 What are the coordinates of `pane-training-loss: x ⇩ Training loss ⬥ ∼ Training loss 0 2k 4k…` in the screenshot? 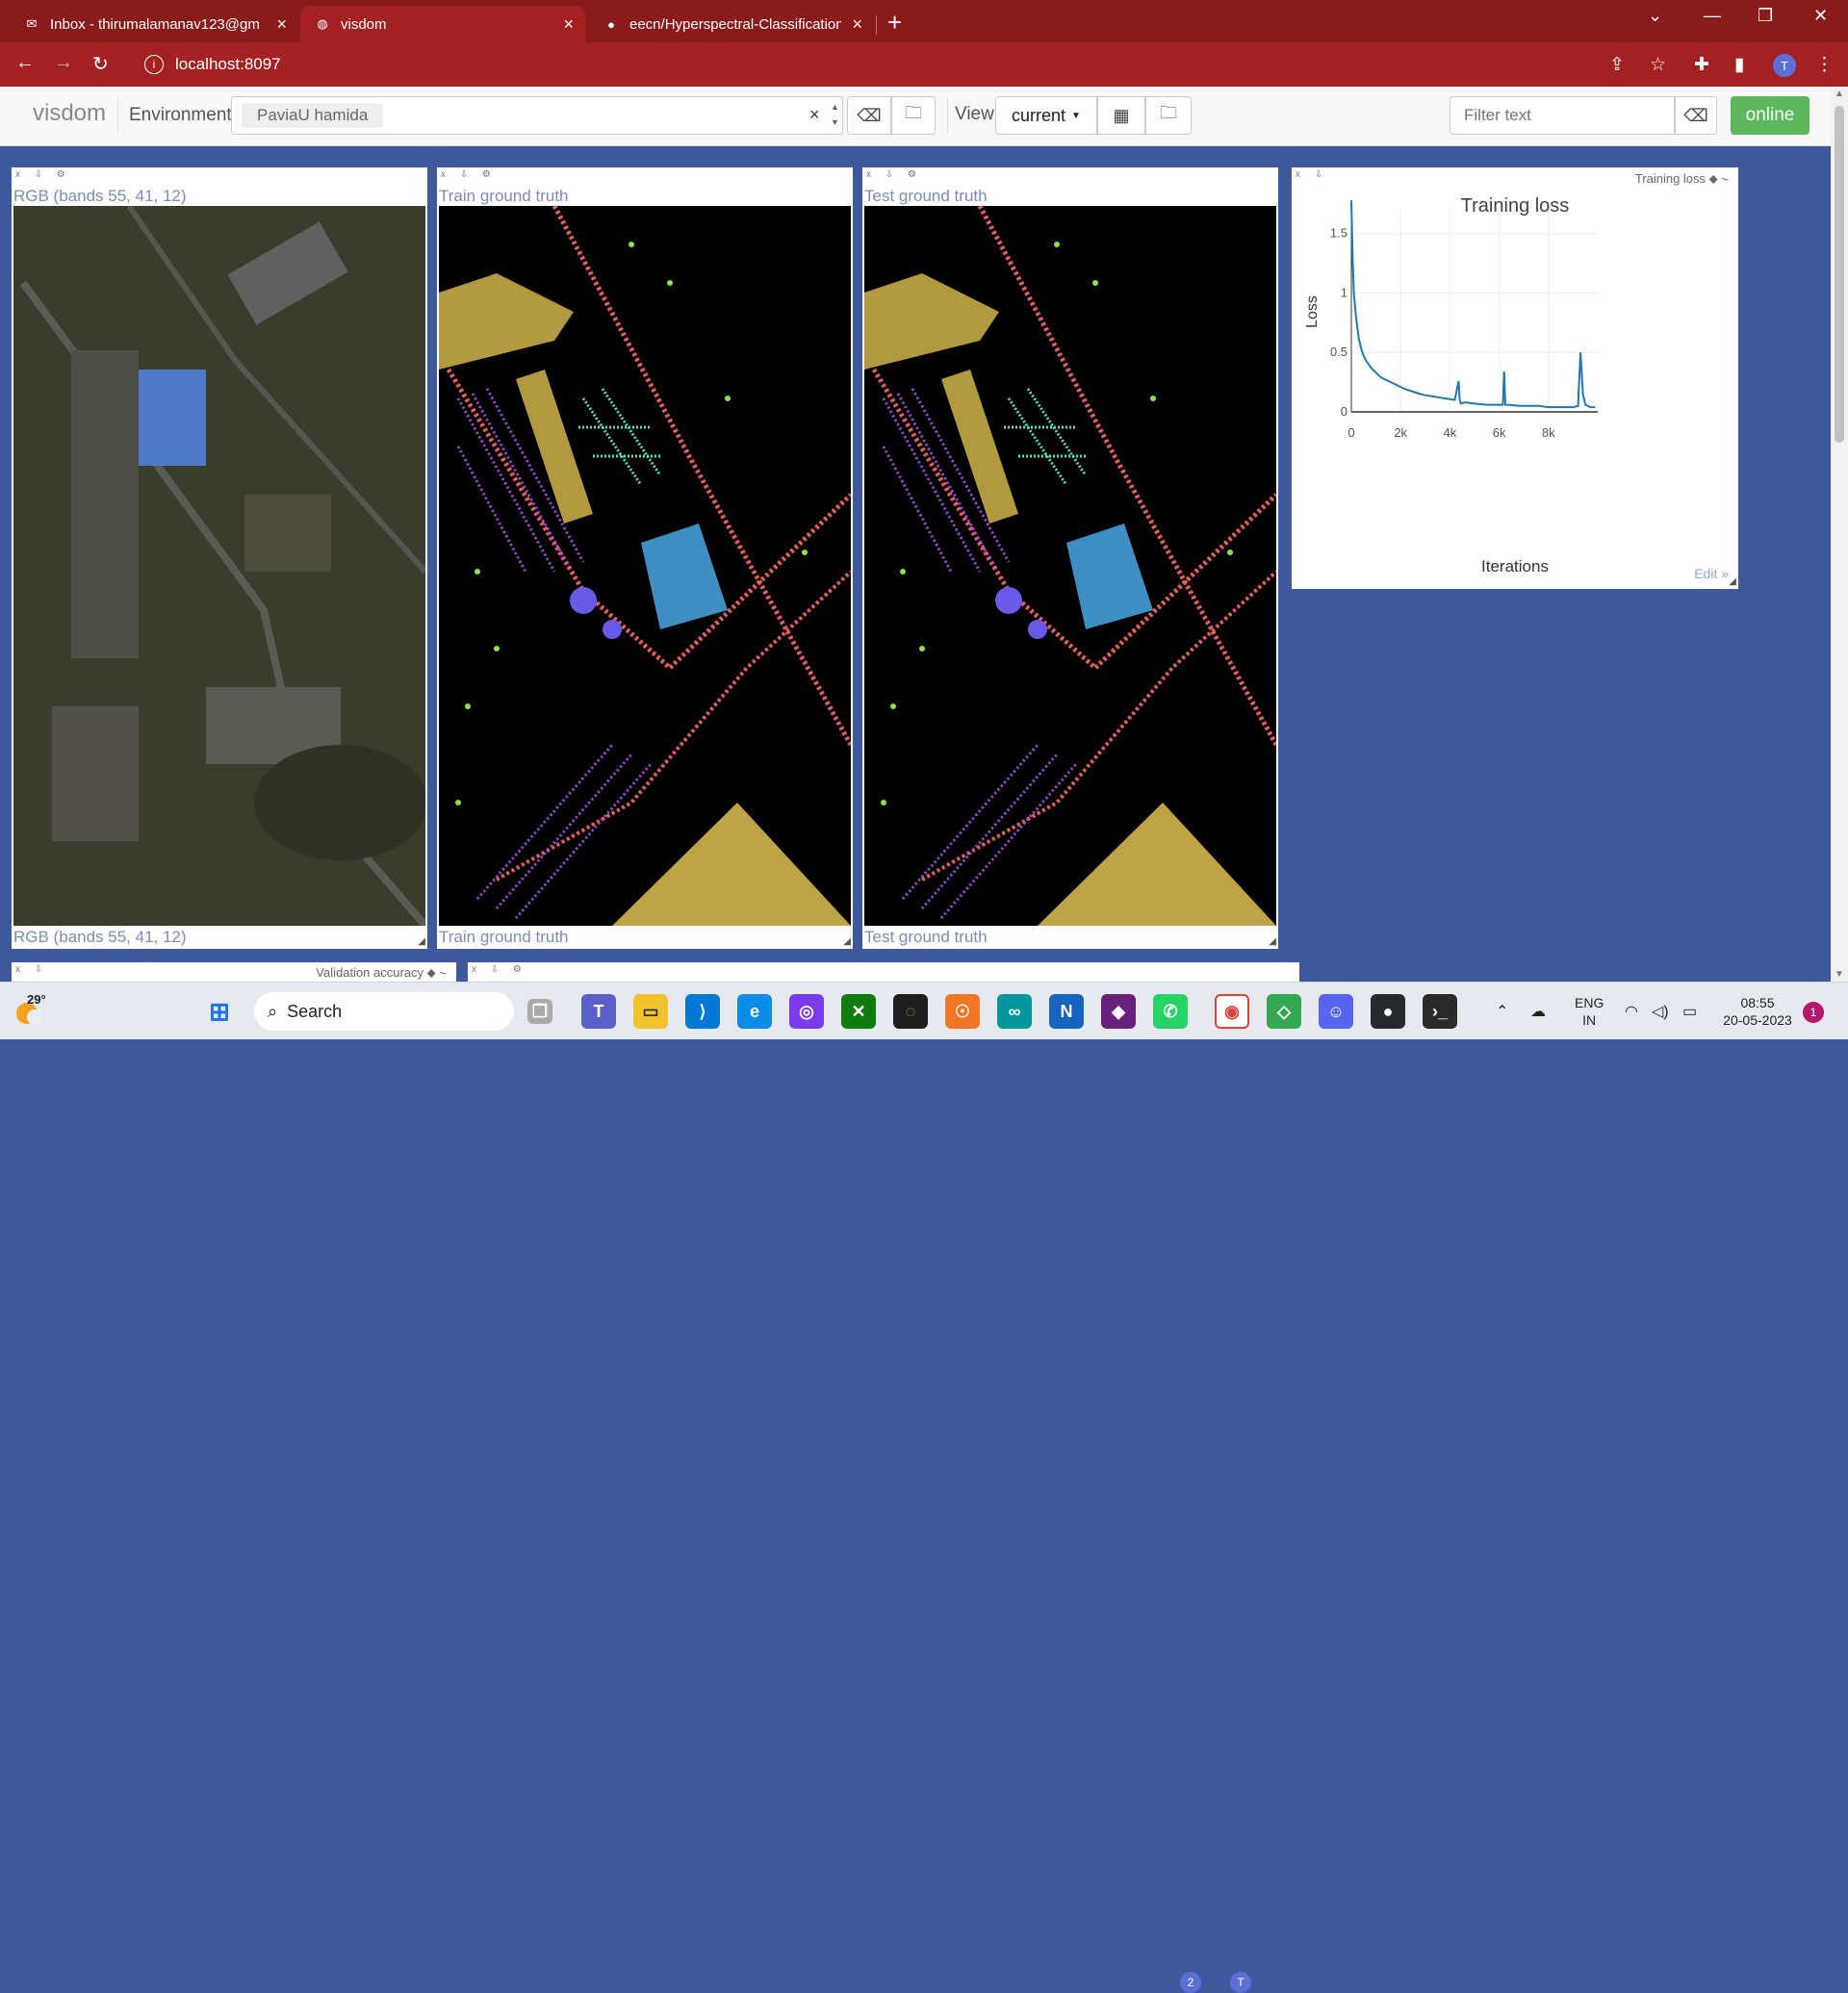 It's located at (1515, 378).